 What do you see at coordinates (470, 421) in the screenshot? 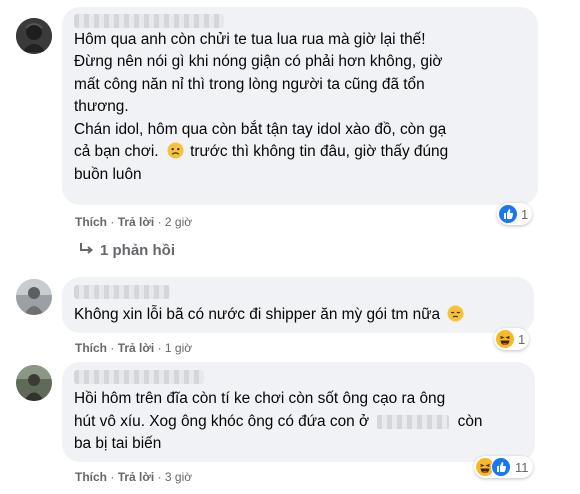
I see `comment-text-fragment: còn` at bounding box center [470, 421].